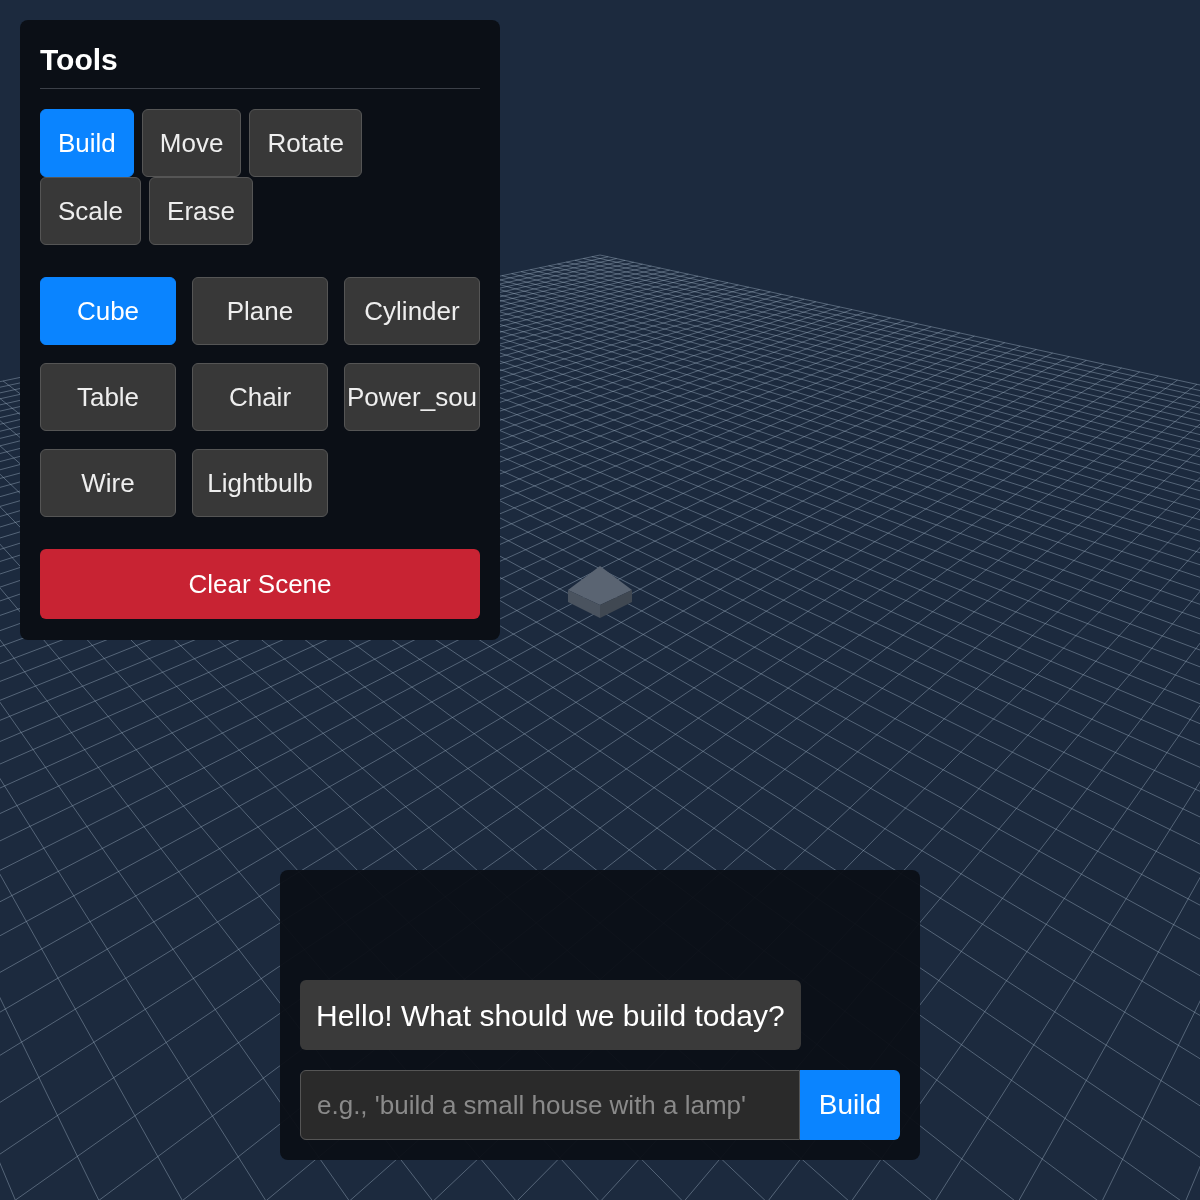 This screenshot has width=1200, height=1200. I want to click on object-button: Chair, so click(260, 397).